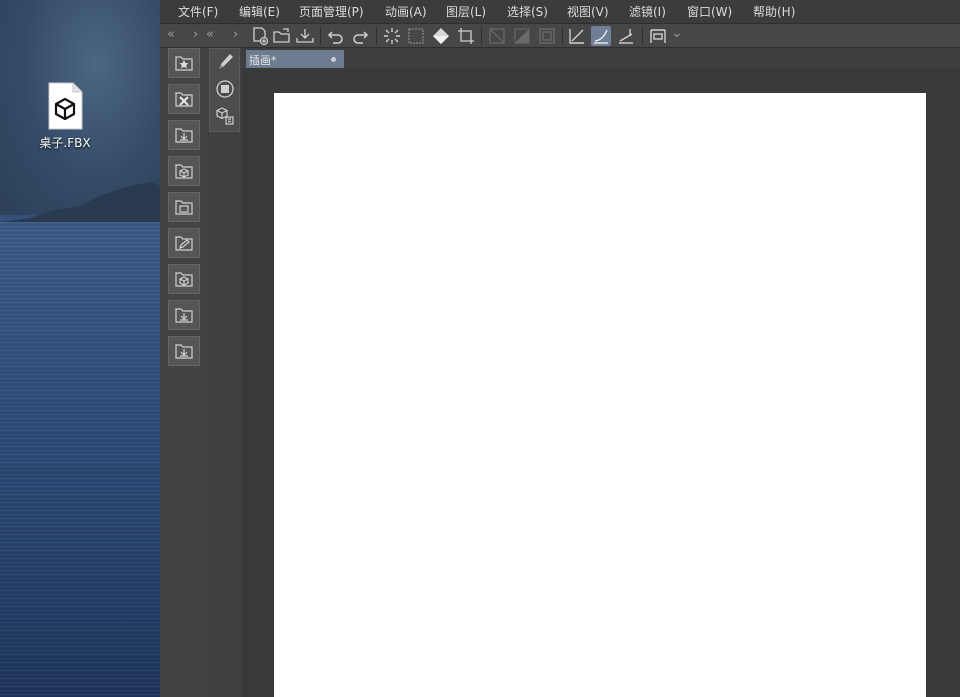 The height and width of the screenshot is (697, 960). What do you see at coordinates (547, 36) in the screenshot?
I see `frame-icon` at bounding box center [547, 36].